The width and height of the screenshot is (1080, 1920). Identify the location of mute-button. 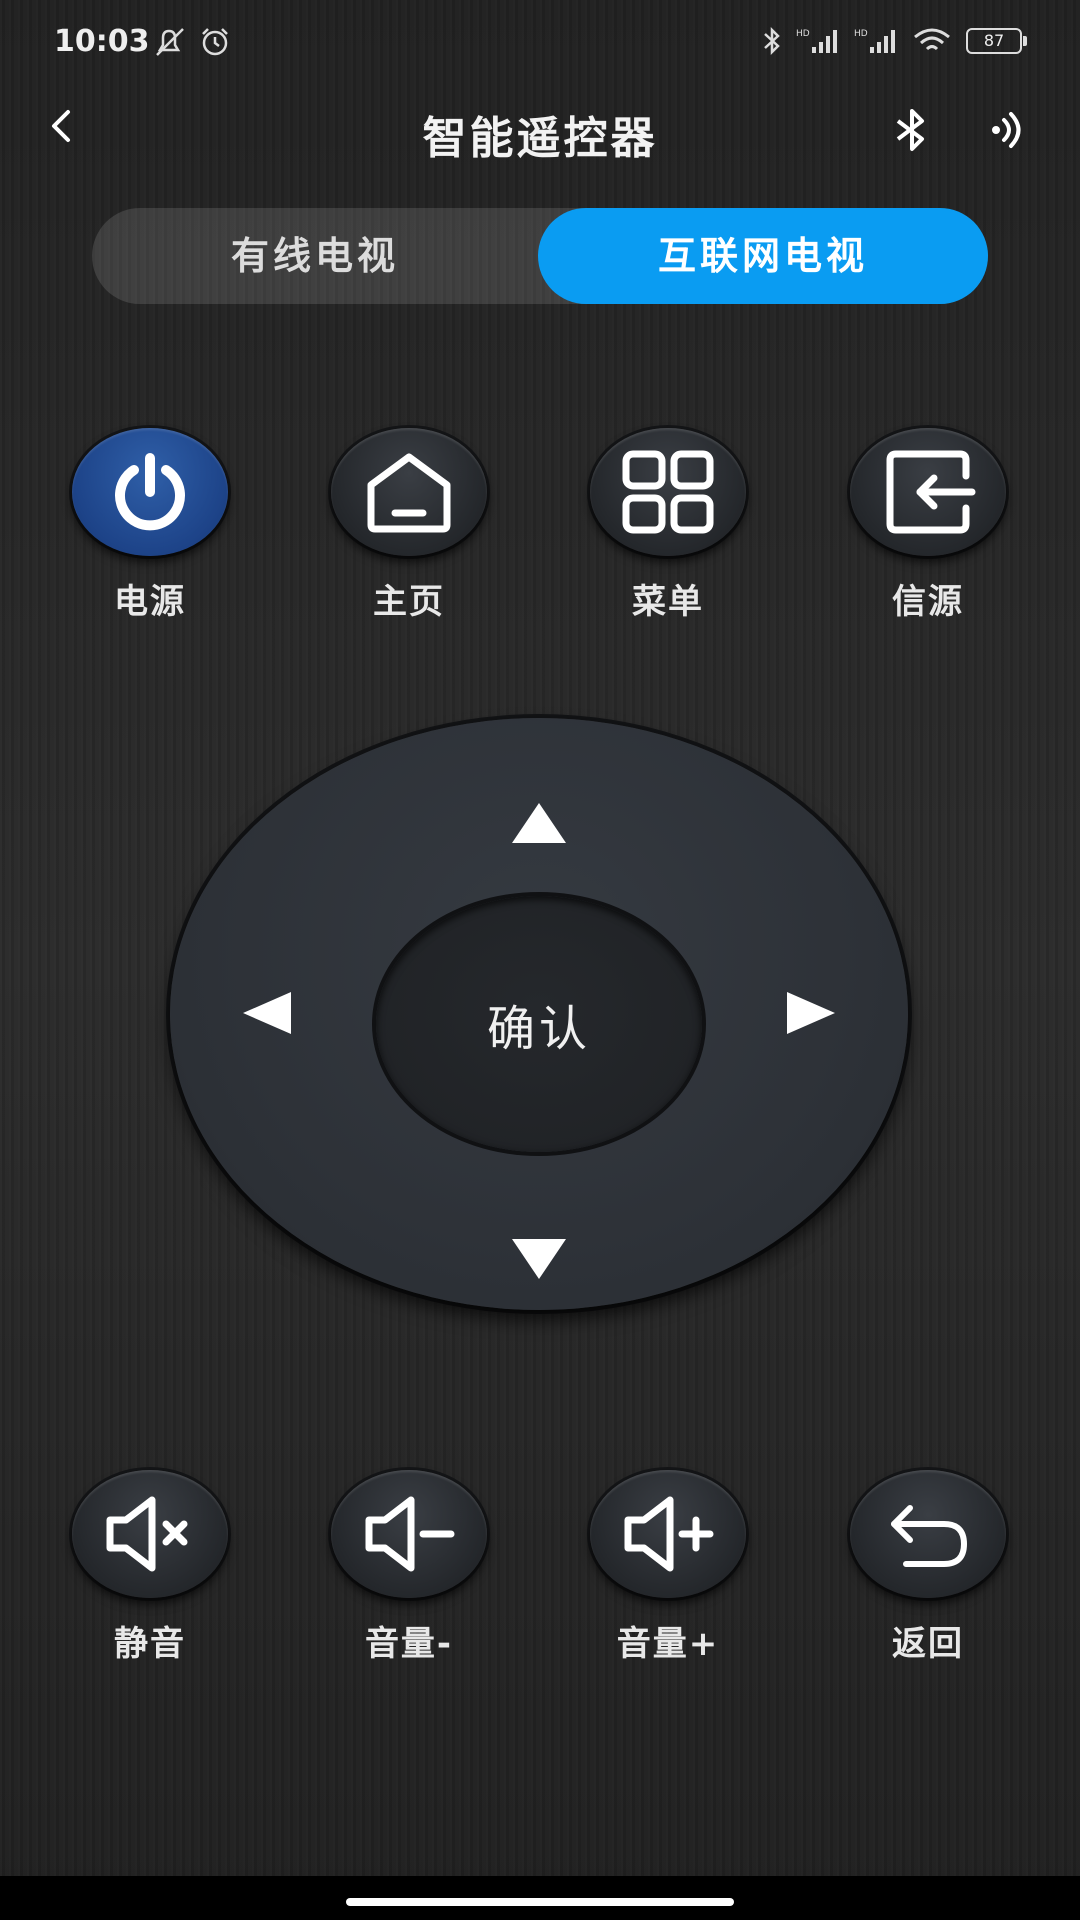
(150, 1534).